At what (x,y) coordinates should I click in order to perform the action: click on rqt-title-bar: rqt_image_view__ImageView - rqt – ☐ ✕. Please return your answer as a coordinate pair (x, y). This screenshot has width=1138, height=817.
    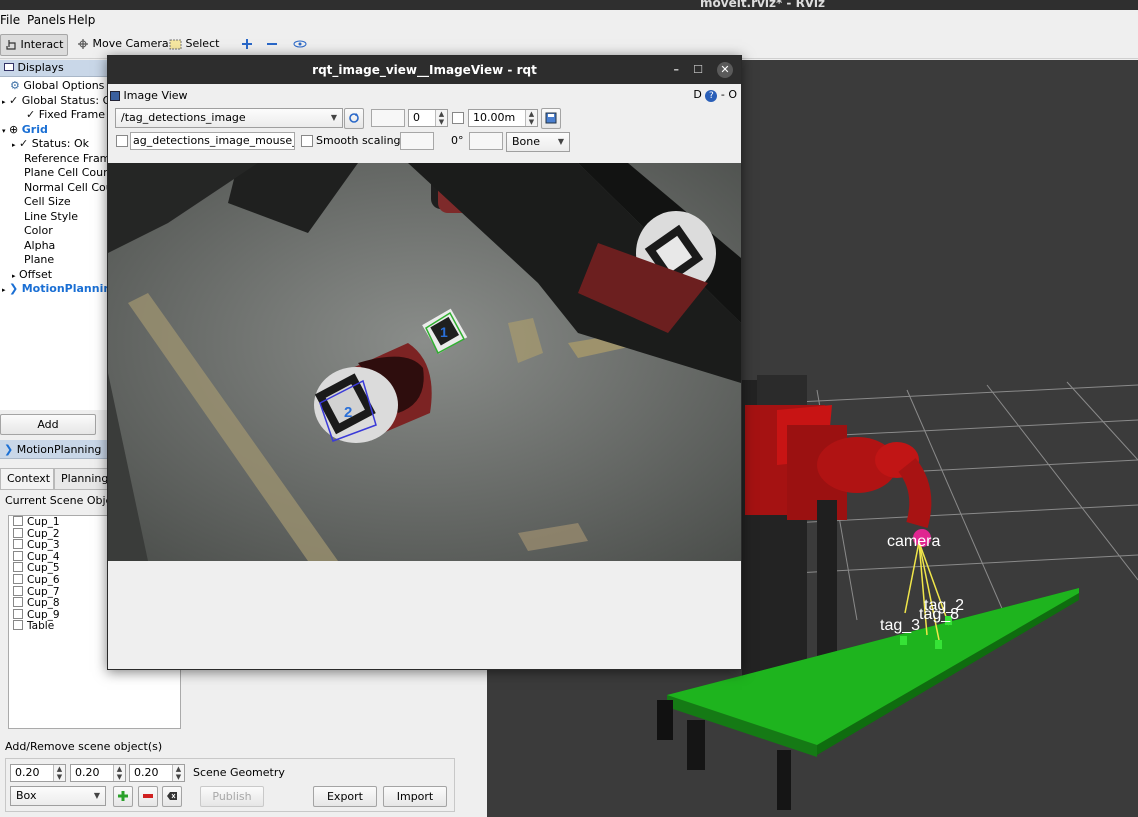
    Looking at the image, I should click on (424, 70).